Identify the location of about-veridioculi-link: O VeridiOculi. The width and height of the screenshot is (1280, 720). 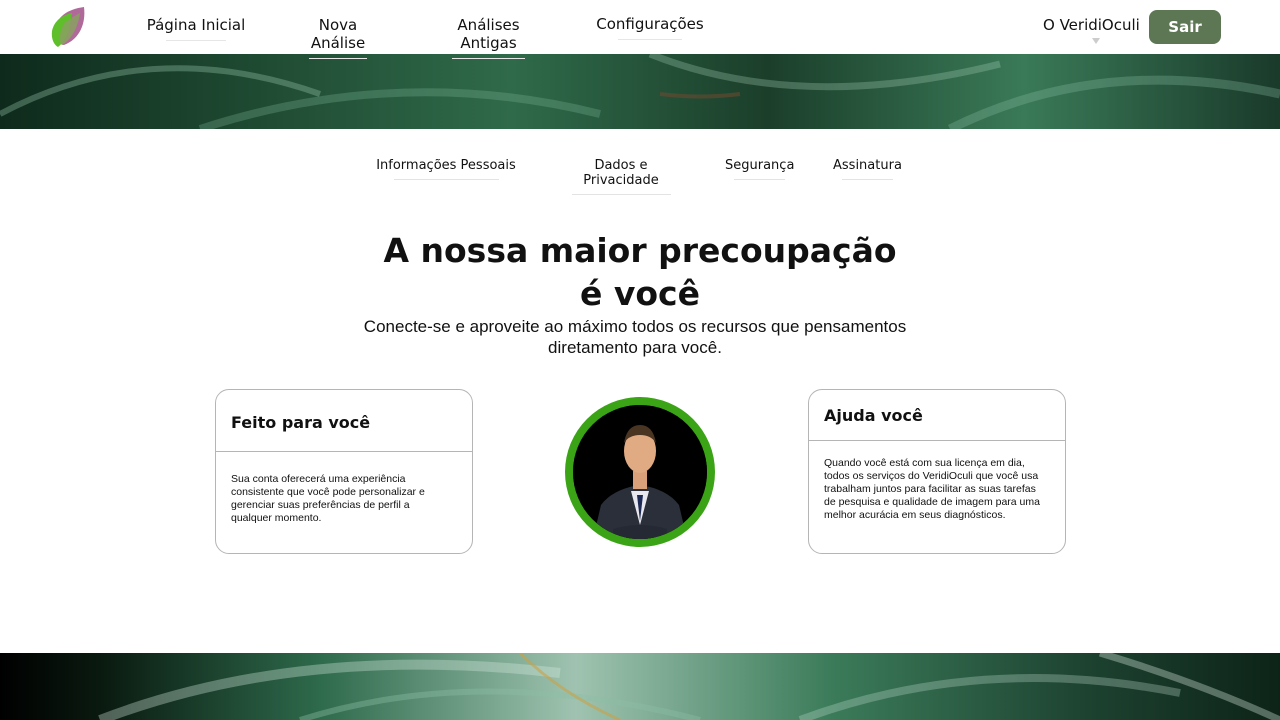
(1091, 25).